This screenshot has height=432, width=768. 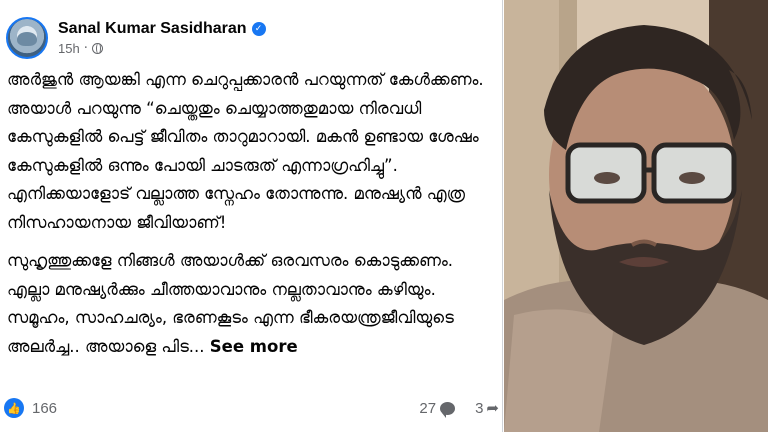 I want to click on globe-icon, so click(x=97, y=48).